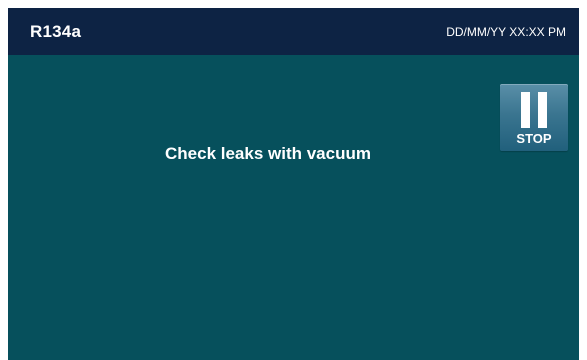  What do you see at coordinates (525, 110) in the screenshot?
I see `pause-bar-left` at bounding box center [525, 110].